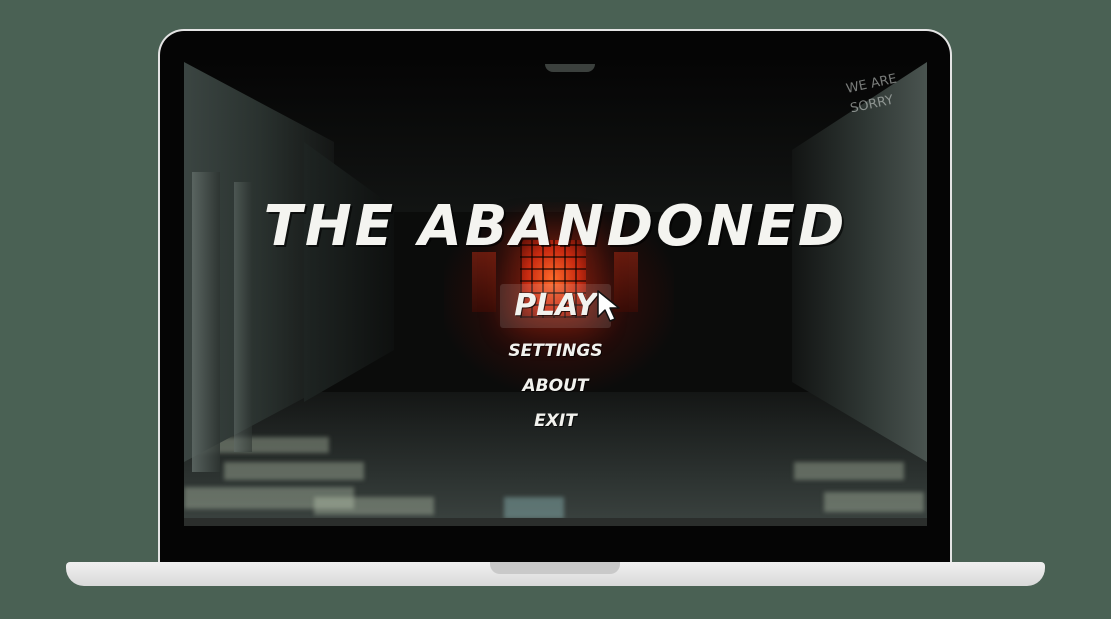 The image size is (1111, 619). Describe the element at coordinates (608, 306) in the screenshot. I see `mouse-cursor-icon` at that location.